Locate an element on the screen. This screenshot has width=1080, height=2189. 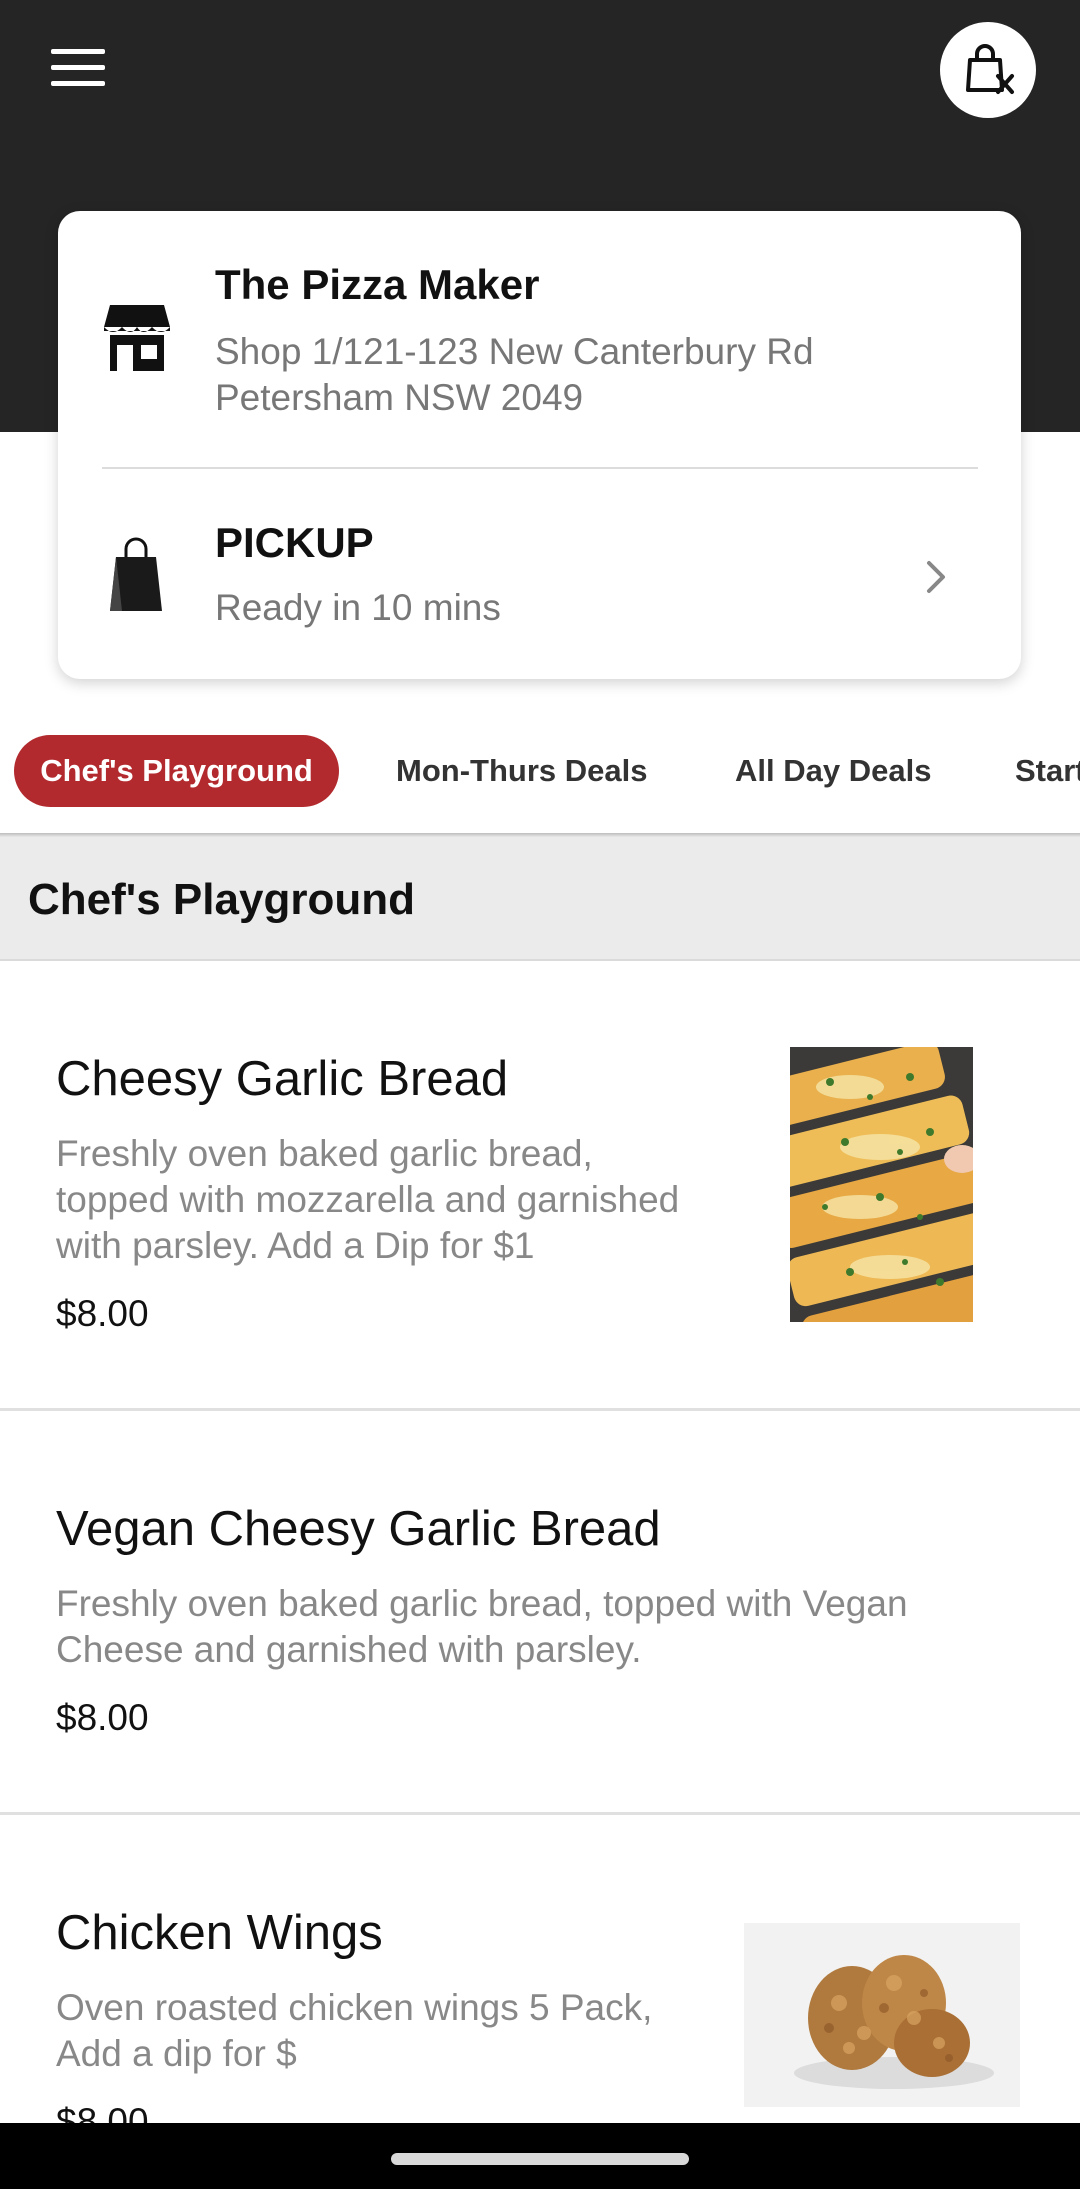
item-name: Cheesy Garlic Bread is located at coordinates (282, 1079).